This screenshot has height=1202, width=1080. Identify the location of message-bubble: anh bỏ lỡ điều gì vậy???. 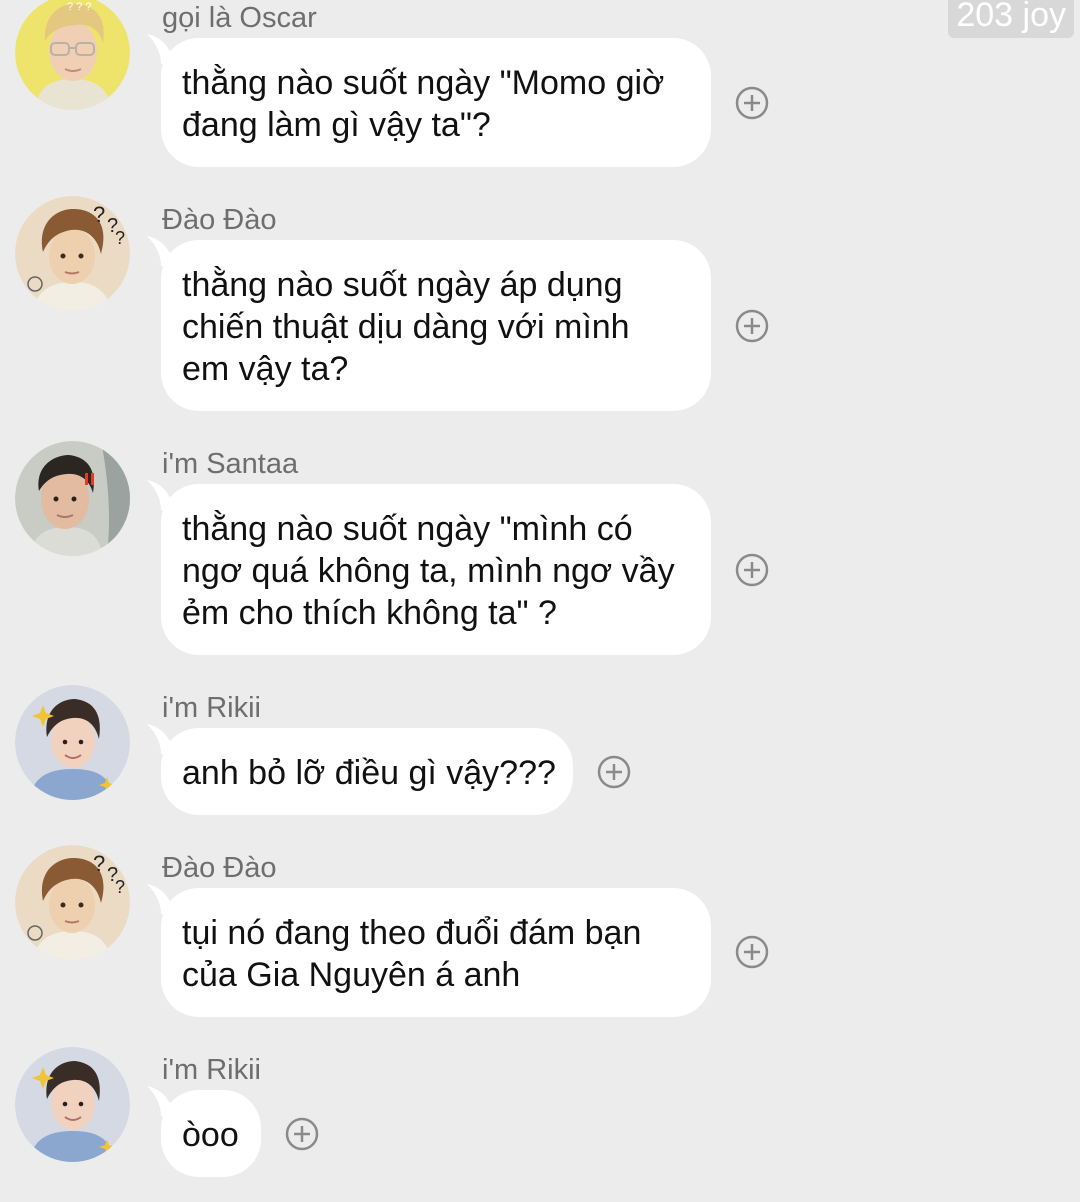
(360, 769).